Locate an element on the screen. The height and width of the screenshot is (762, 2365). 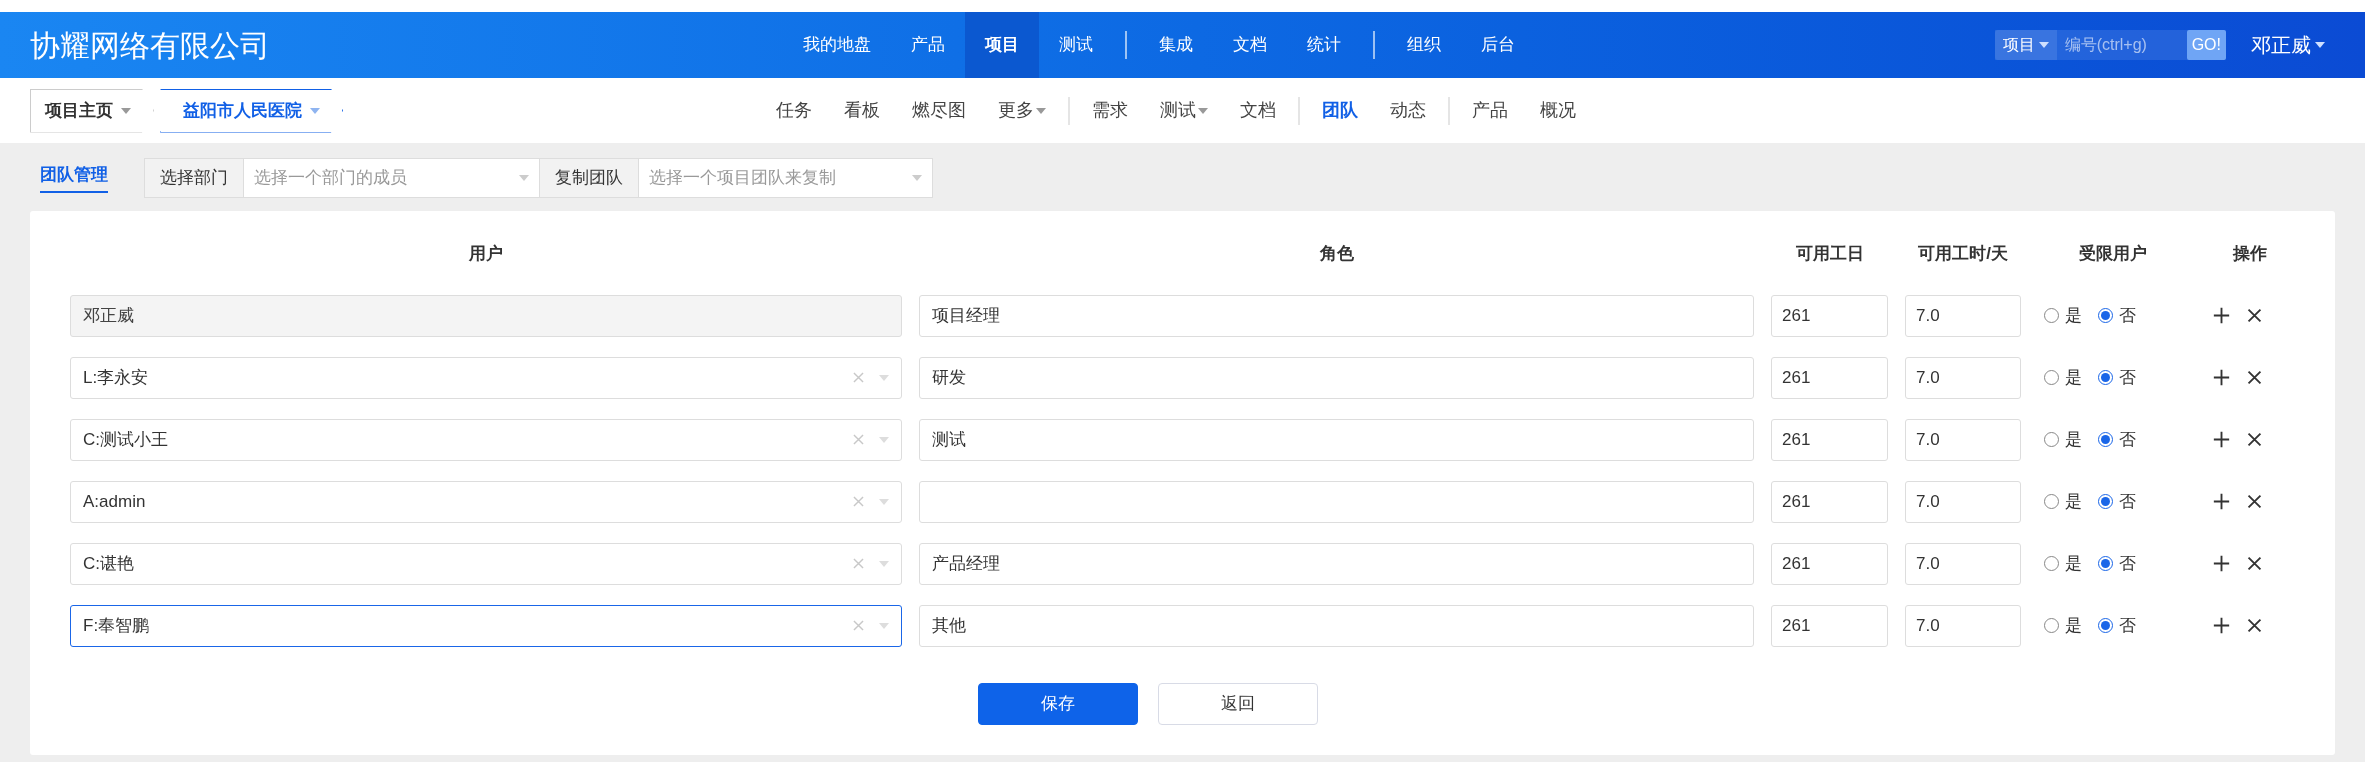
nav-item: 我的地盘 is located at coordinates (837, 45).